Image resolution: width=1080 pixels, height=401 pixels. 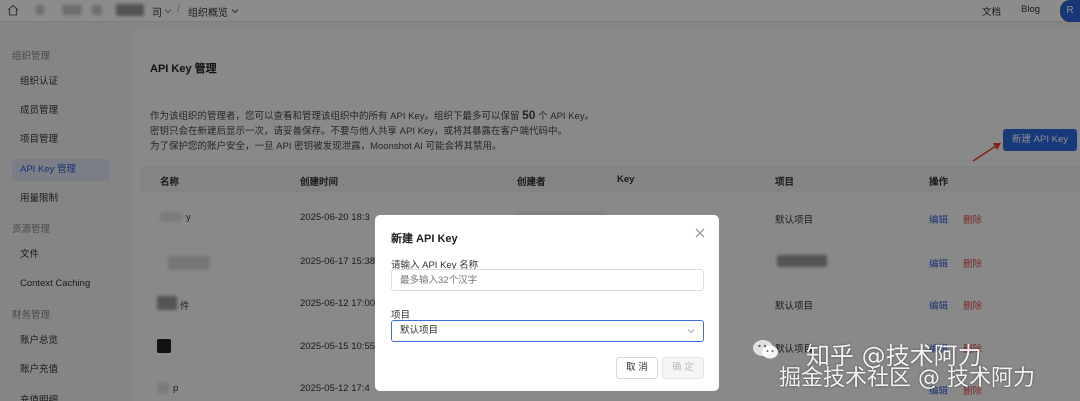 I want to click on watermark-juejin: 掘金技术社区 @ 技术阿力, so click(x=907, y=378).